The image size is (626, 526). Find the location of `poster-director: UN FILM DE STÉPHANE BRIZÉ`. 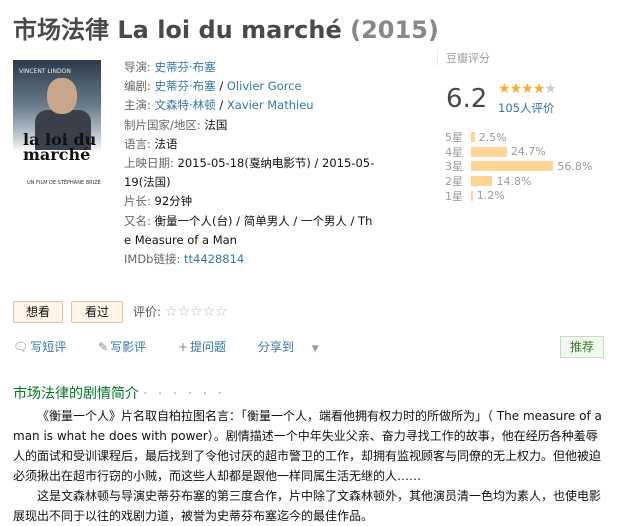

poster-director: UN FILM DE STÉPHANE BRIZÉ is located at coordinates (64, 183).